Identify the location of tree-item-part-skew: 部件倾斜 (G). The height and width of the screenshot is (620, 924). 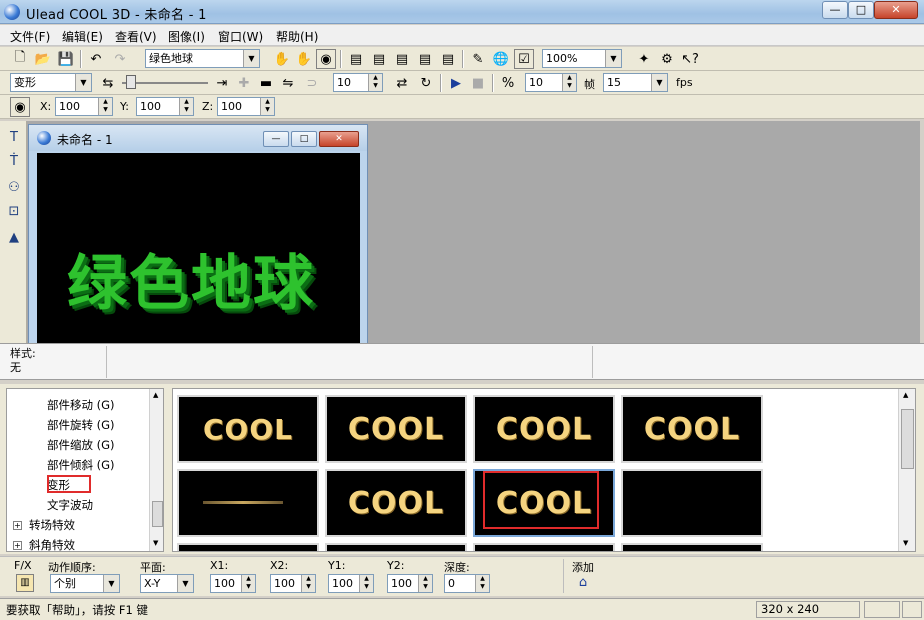
(81, 465).